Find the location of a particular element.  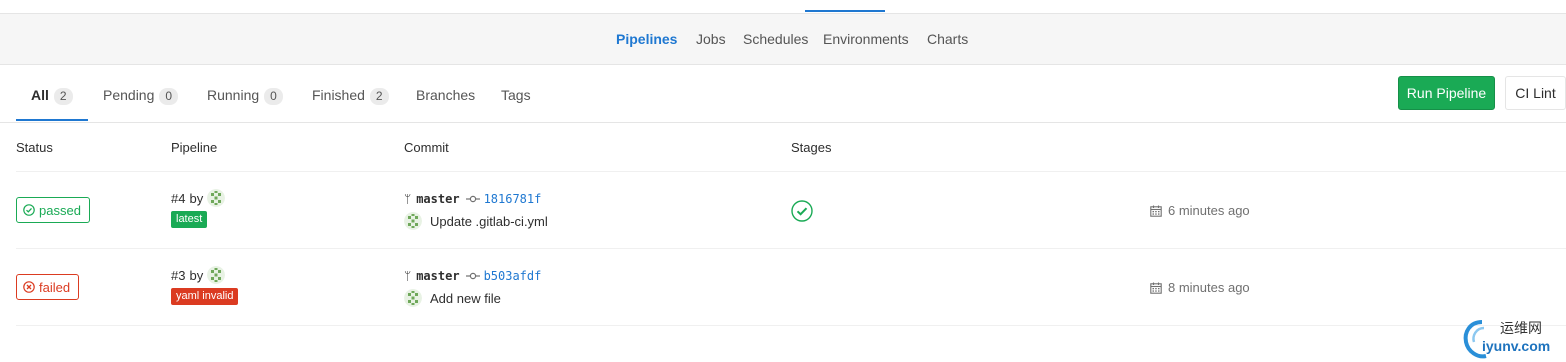

x-circle-icon is located at coordinates (29, 287).